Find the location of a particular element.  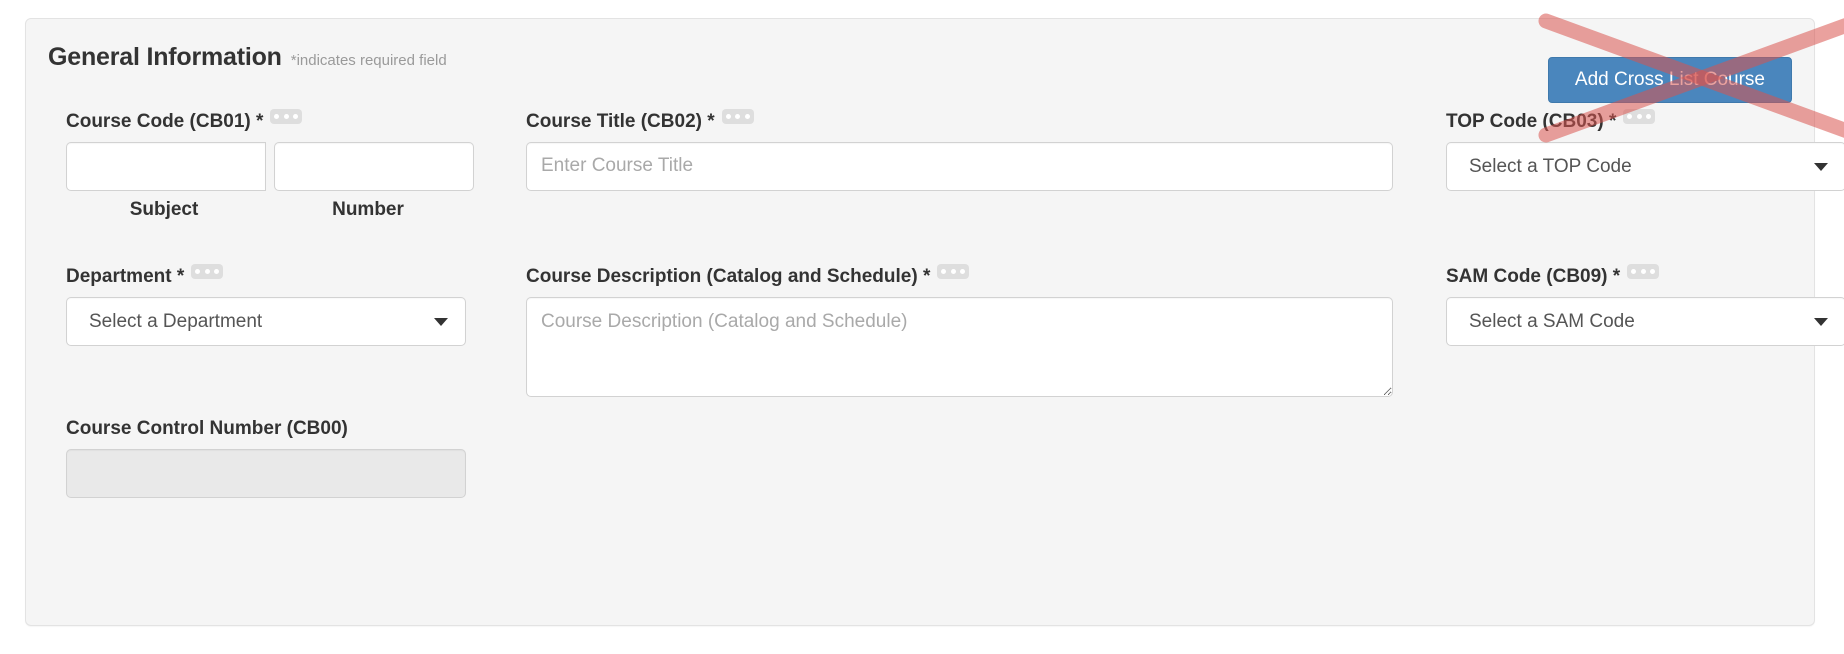

top-code-label-text: TOP Code (CB03) * is located at coordinates (1531, 121).